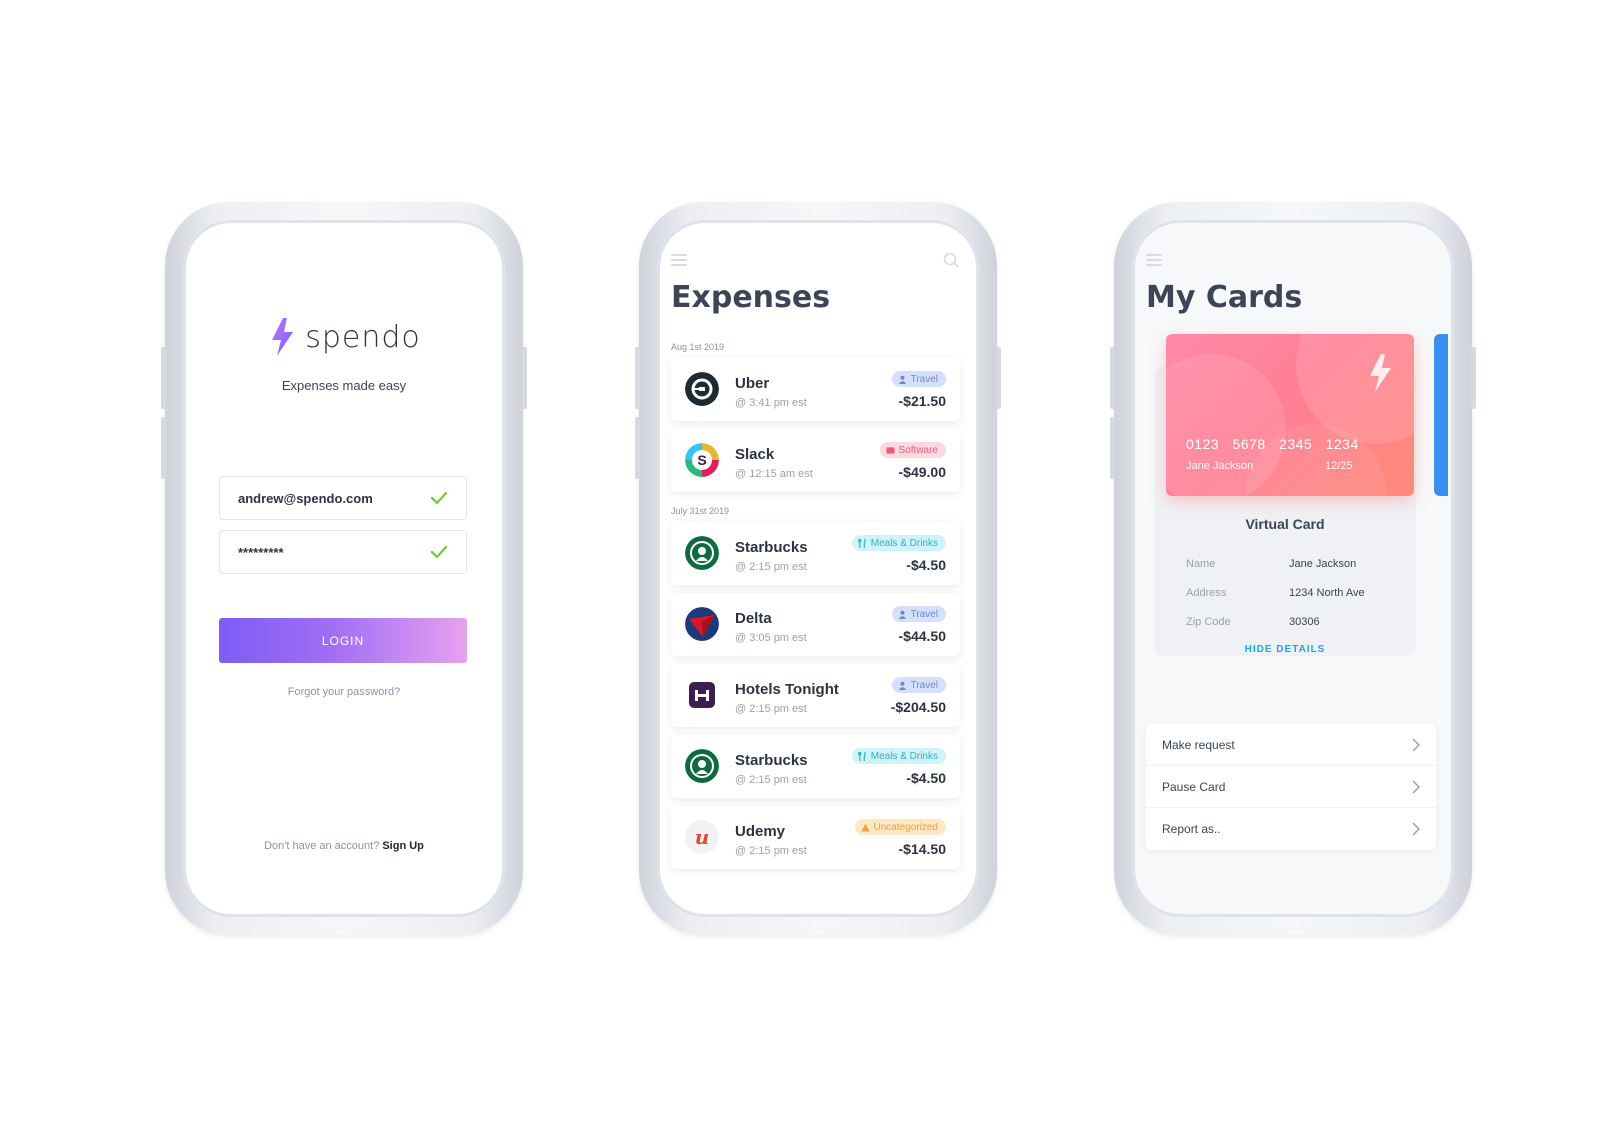 The image size is (1620, 1128). What do you see at coordinates (328, 498) in the screenshot?
I see `email-input` at bounding box center [328, 498].